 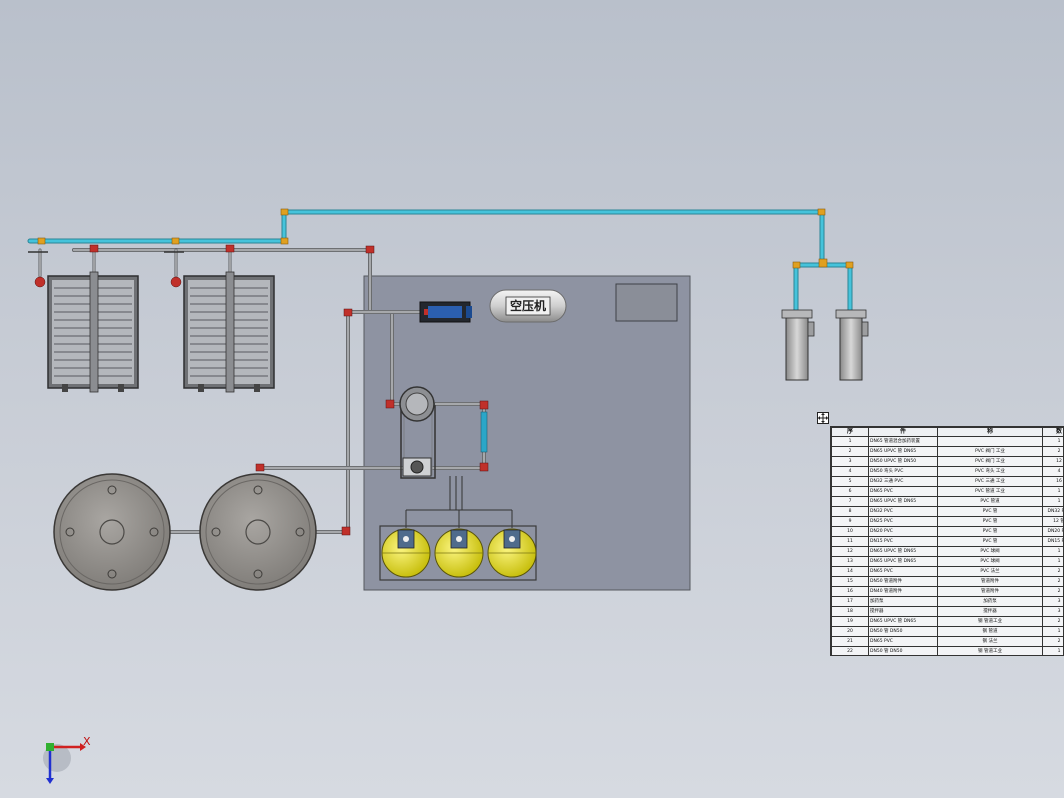 I want to click on table-row: 7 DN65 UPVC 管 DN65 PVC 管道 1, so click(x=947, y=501).